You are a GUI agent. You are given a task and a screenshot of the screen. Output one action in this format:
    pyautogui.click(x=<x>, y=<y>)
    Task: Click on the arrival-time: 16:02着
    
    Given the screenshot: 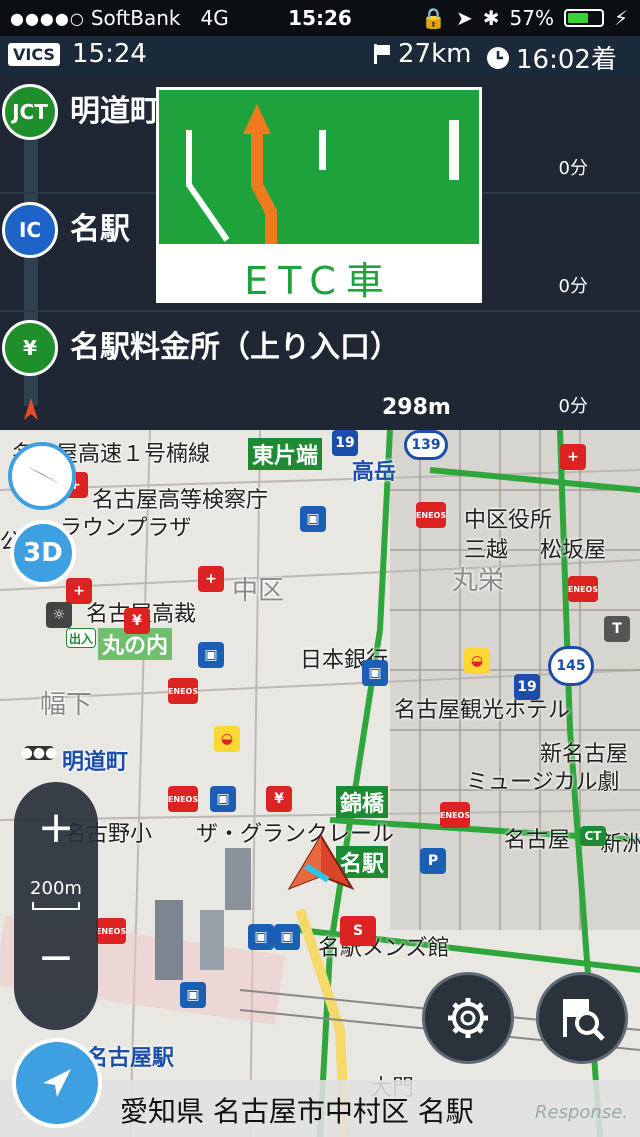 What is the action you would take?
    pyautogui.click(x=551, y=57)
    